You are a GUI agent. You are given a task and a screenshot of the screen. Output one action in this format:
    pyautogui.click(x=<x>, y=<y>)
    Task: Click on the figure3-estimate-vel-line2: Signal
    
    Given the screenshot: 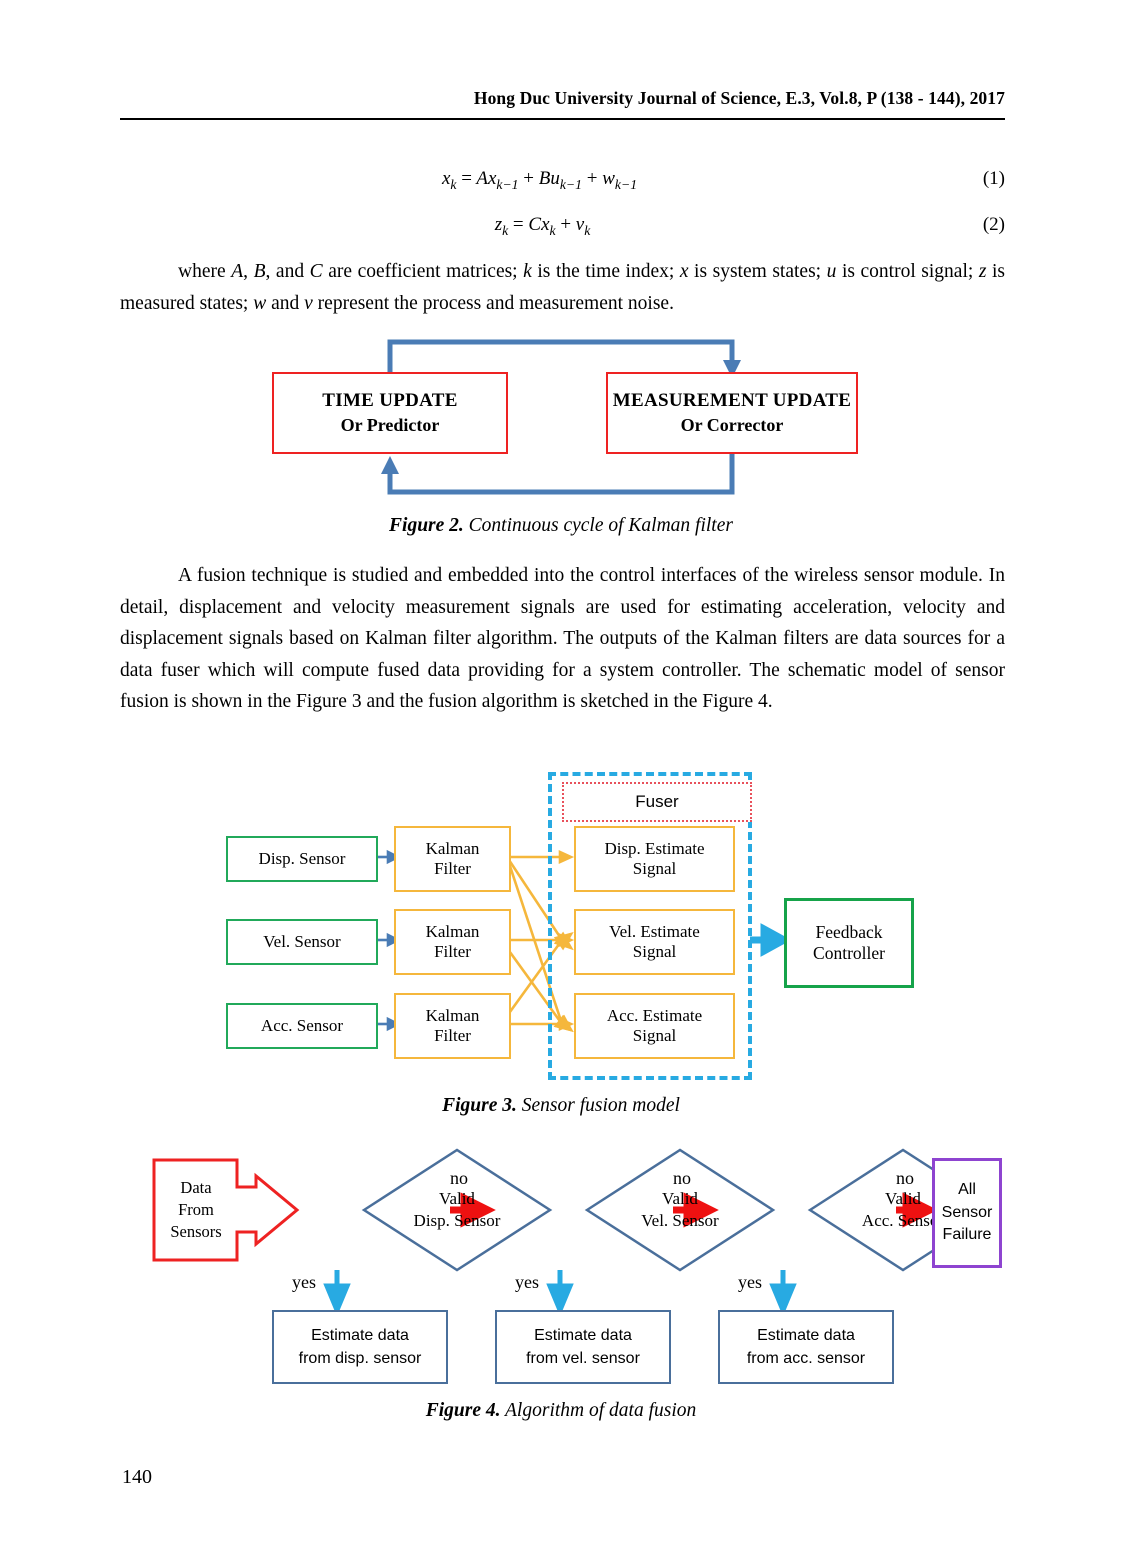 What is the action you would take?
    pyautogui.click(x=654, y=951)
    